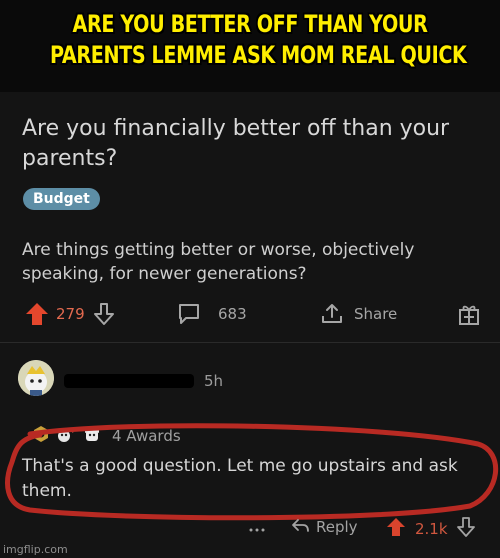  I want to click on comment-action-bar: Reply 2.1k, so click(250, 528).